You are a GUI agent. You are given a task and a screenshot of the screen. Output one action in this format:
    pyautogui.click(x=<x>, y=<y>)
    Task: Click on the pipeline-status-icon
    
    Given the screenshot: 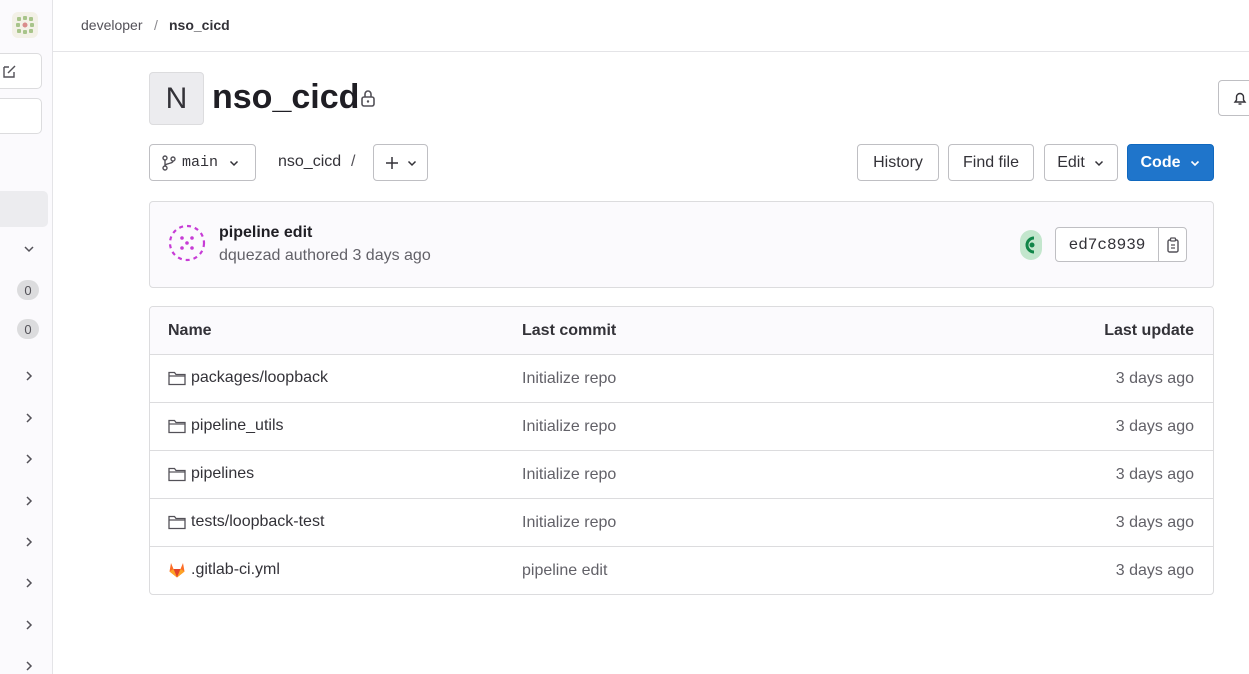 What is the action you would take?
    pyautogui.click(x=1031, y=245)
    